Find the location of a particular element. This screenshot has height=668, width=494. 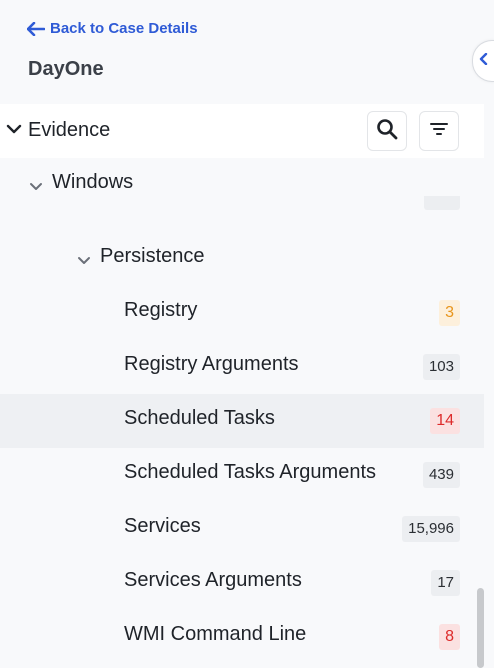

arrow-left-icon is located at coordinates (36, 28).